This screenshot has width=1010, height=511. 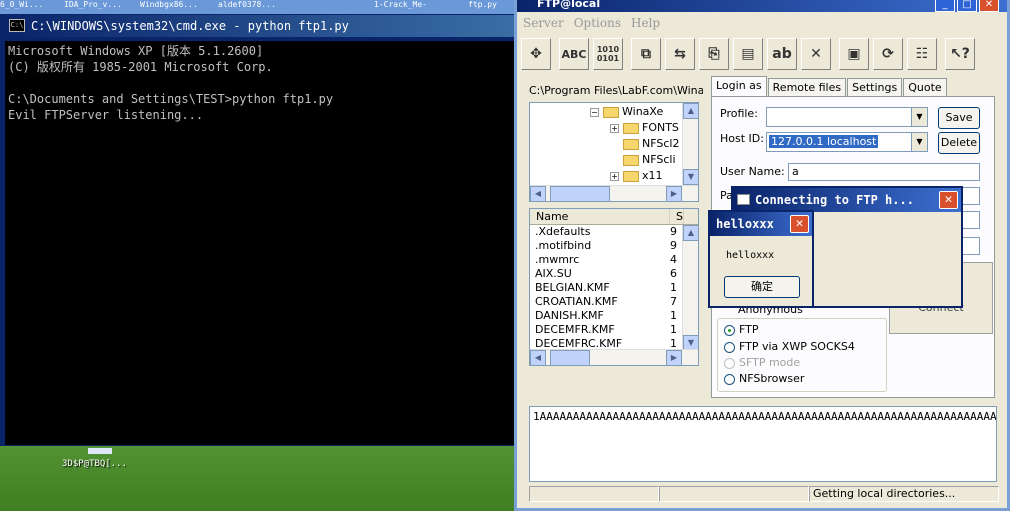 I want to click on file-row: DECEMFR.KMF 1, so click(x=614, y=330).